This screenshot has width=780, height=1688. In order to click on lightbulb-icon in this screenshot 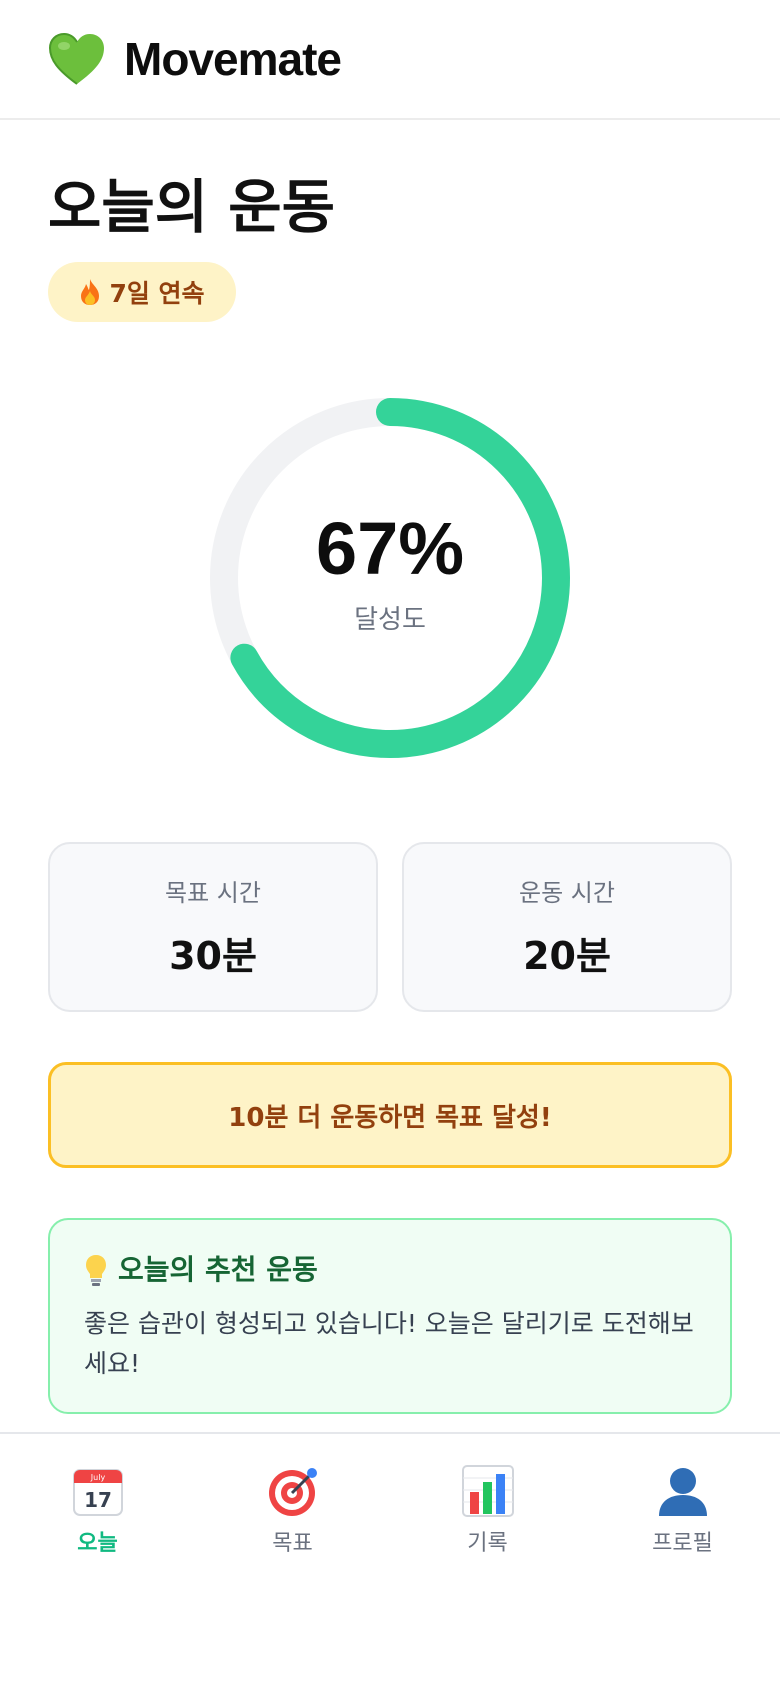, I will do `click(96, 1270)`.